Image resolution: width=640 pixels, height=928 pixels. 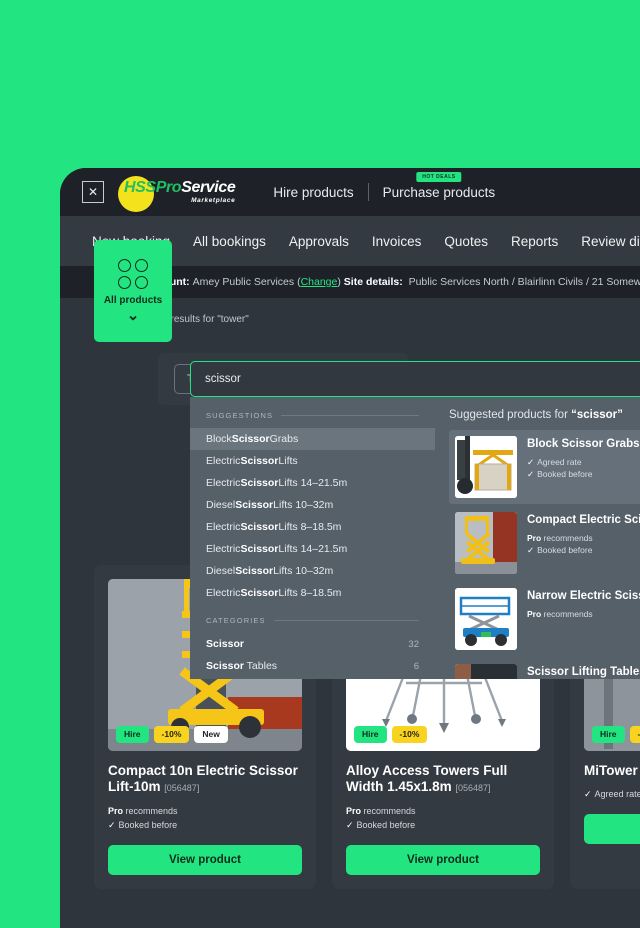 I want to click on suggested-product-name: Scissor Lifting Tables, so click(x=583, y=672).